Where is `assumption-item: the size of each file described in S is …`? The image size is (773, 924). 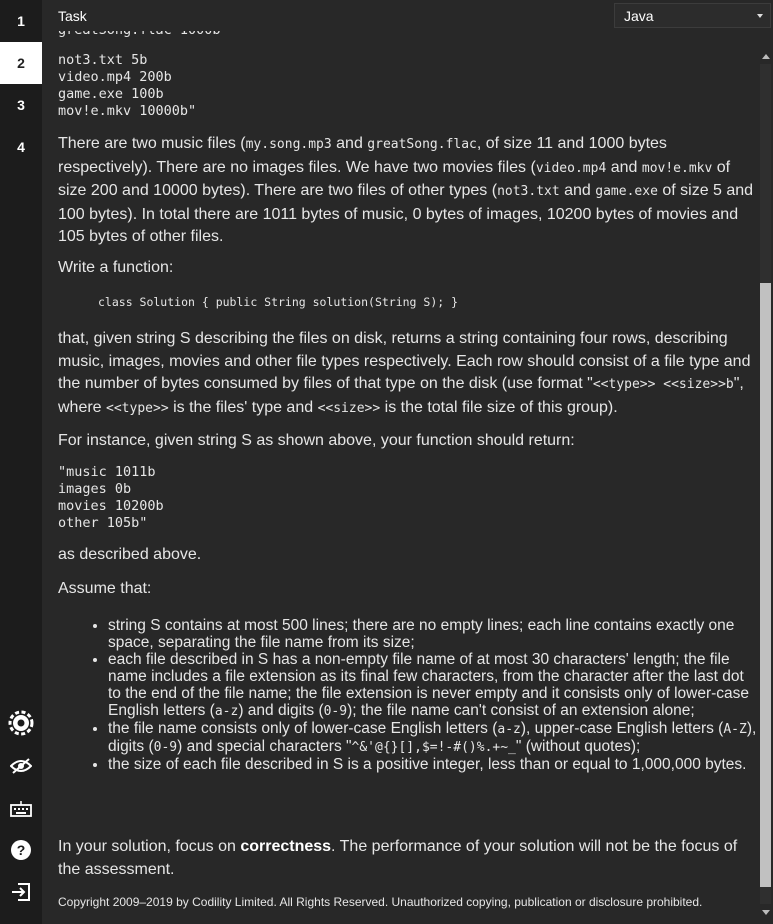 assumption-item: the size of each file described in S is … is located at coordinates (433, 764).